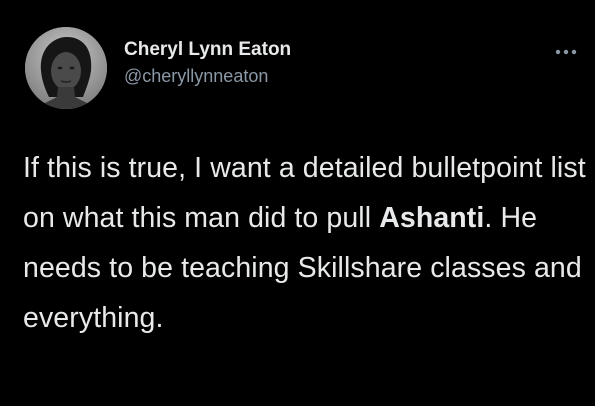 The width and height of the screenshot is (595, 406). Describe the element at coordinates (196, 76) in the screenshot. I see `author-handle: @cheryllynneaton` at that location.